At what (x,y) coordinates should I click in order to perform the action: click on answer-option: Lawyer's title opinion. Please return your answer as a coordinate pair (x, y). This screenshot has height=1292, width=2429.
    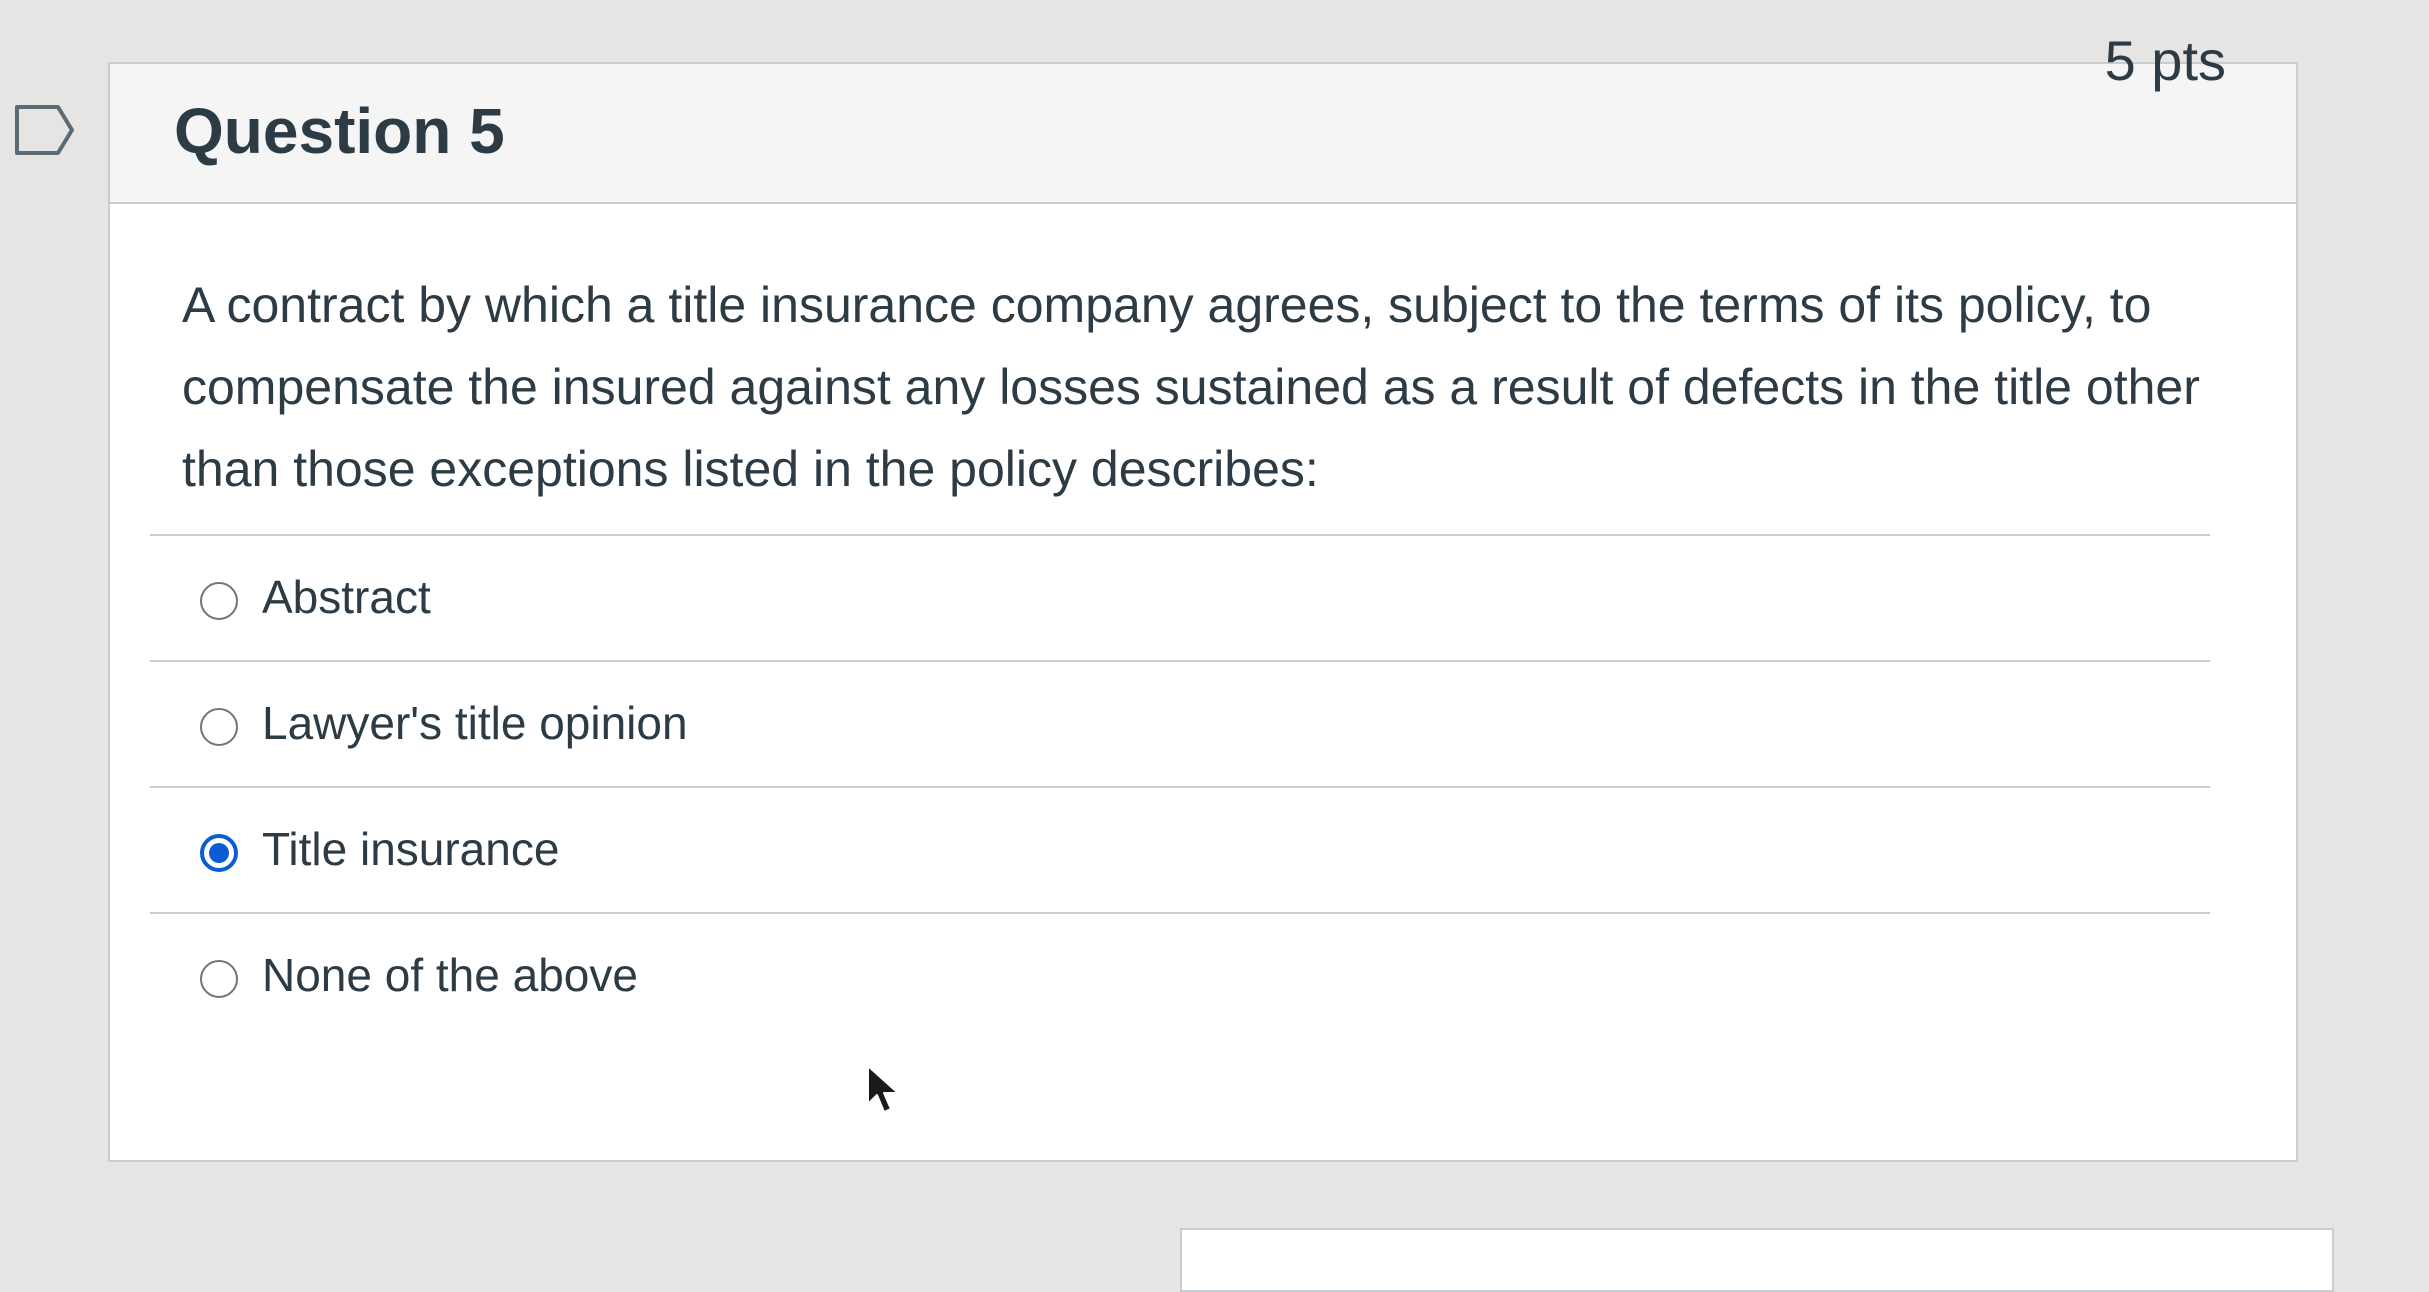
    Looking at the image, I should click on (1180, 723).